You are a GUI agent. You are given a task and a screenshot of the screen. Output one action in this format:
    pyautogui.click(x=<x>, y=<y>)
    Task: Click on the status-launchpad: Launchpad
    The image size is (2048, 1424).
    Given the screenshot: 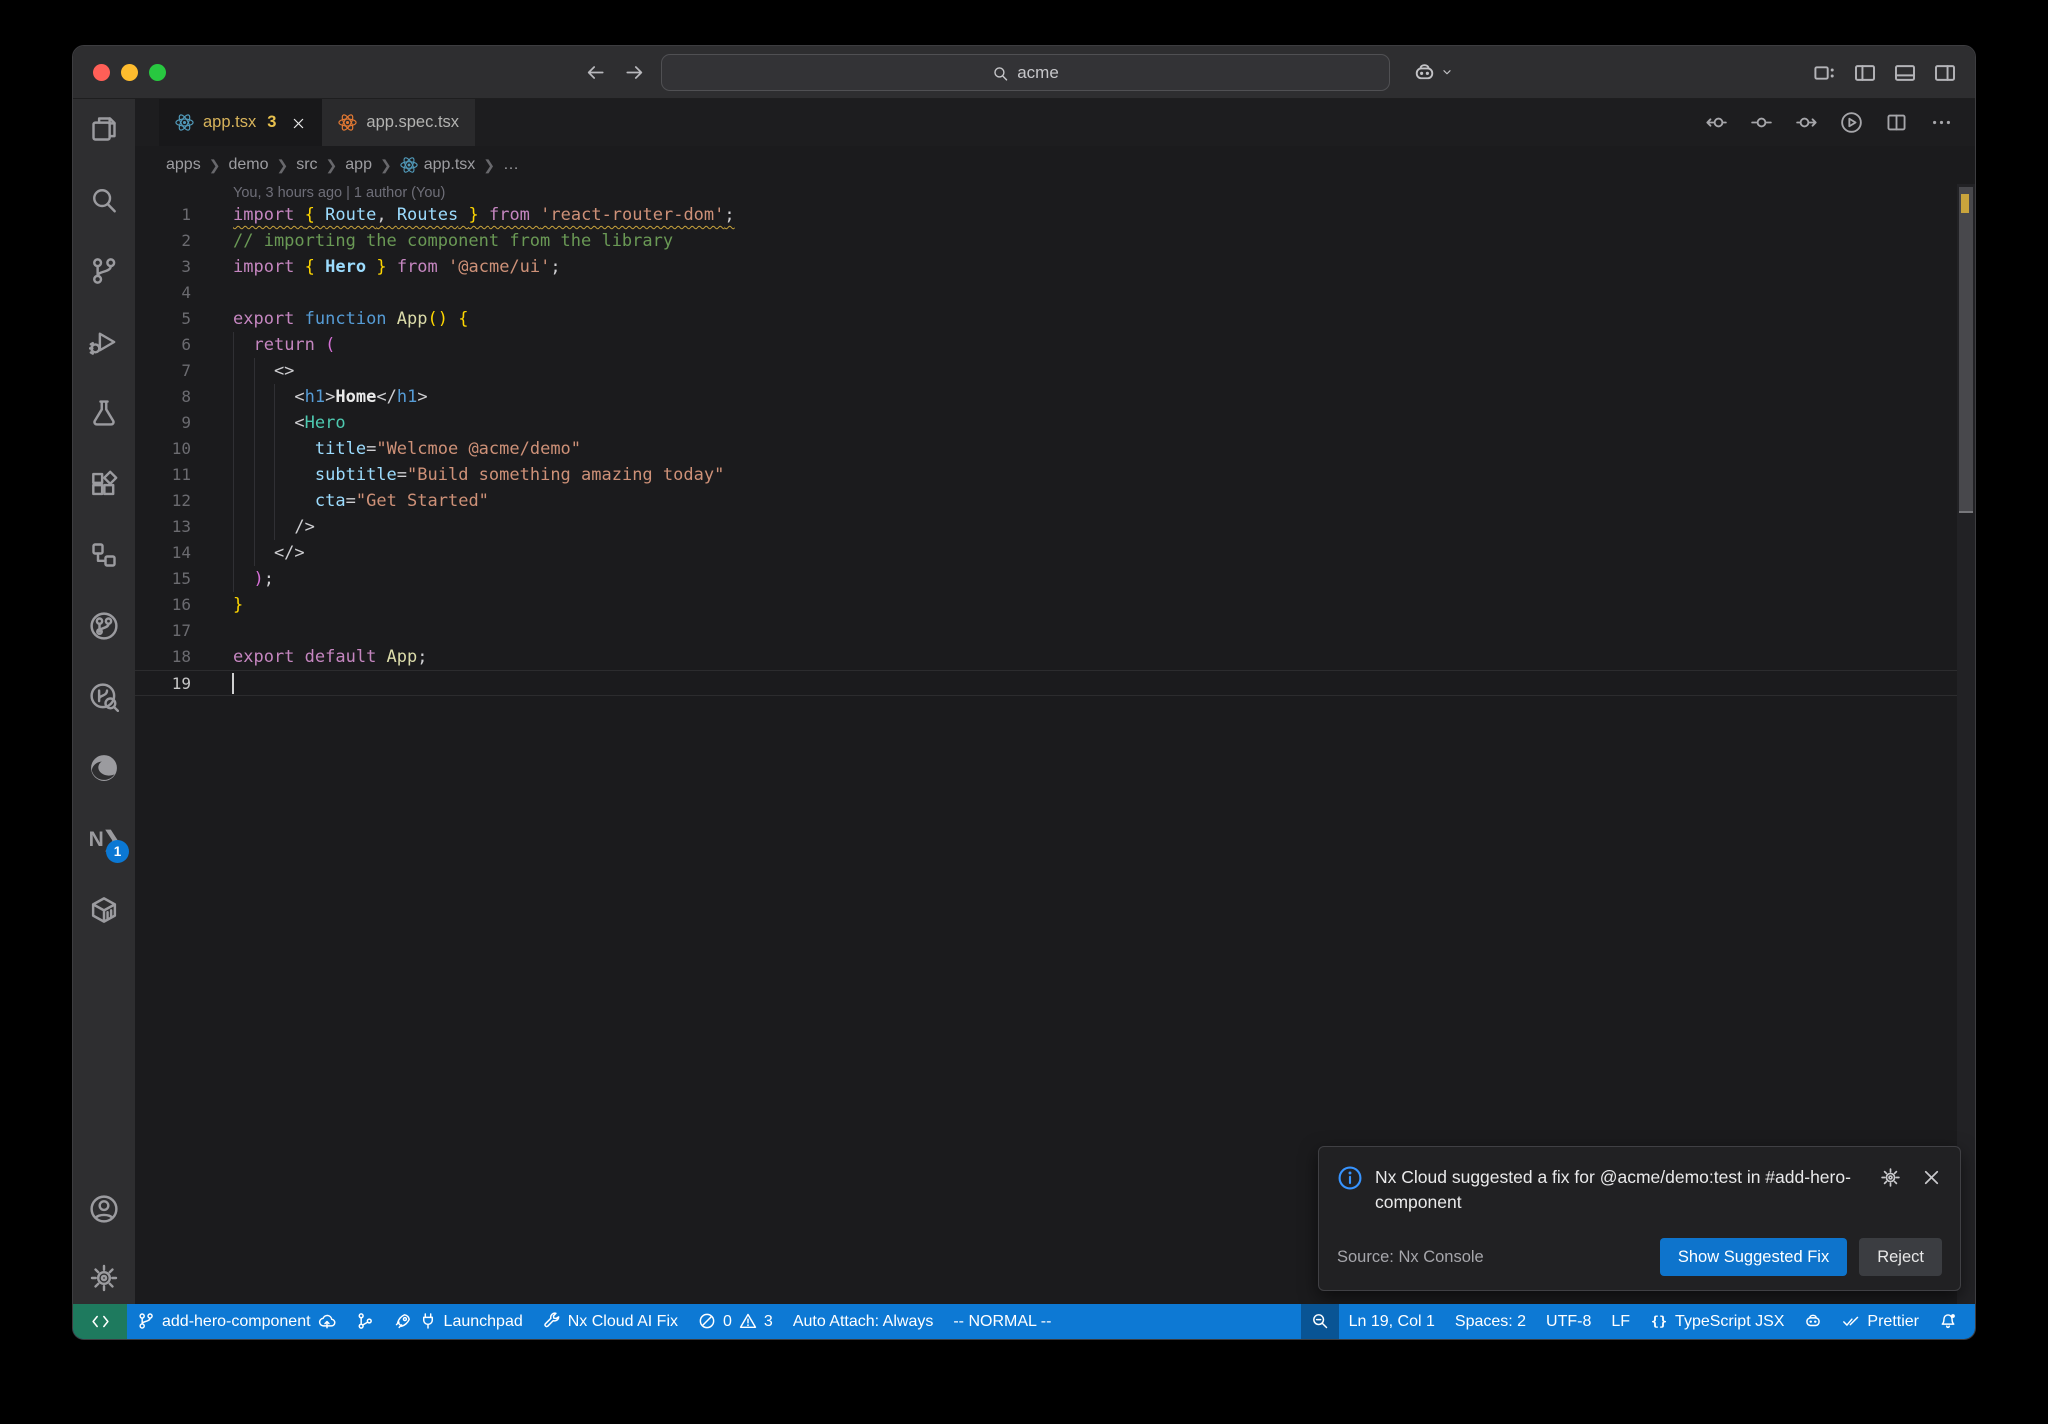 What is the action you would take?
    pyautogui.click(x=458, y=1321)
    